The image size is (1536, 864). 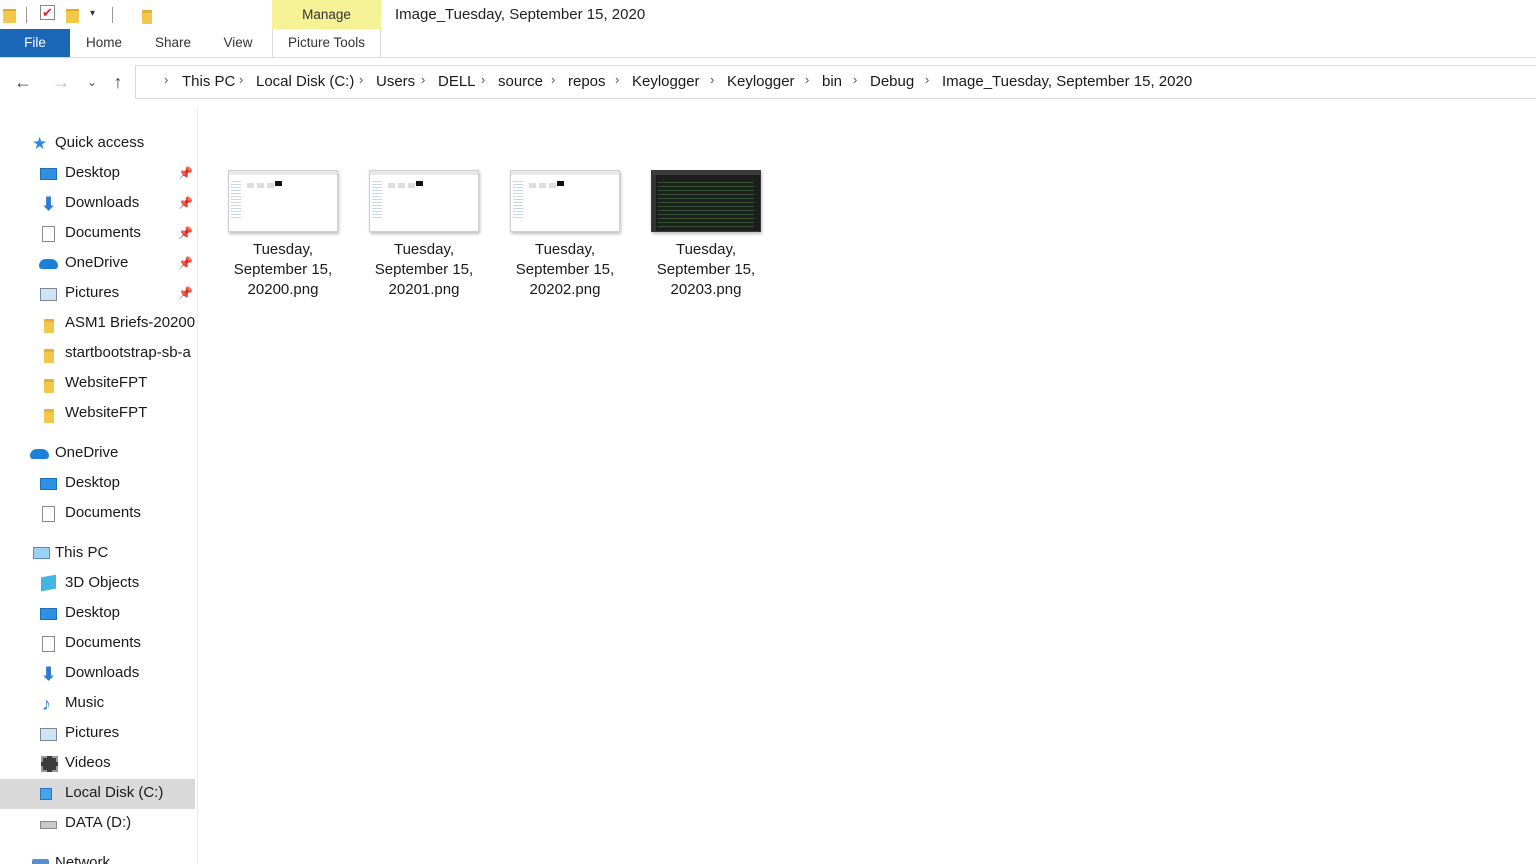 I want to click on nav-onedrive: OneDrive, so click(x=97, y=454).